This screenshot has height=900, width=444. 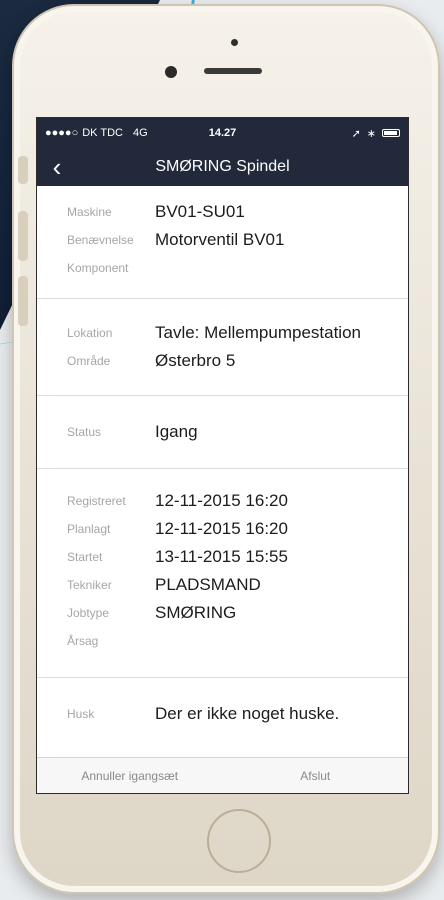 I want to click on proximity-sensor, so click(x=234, y=42).